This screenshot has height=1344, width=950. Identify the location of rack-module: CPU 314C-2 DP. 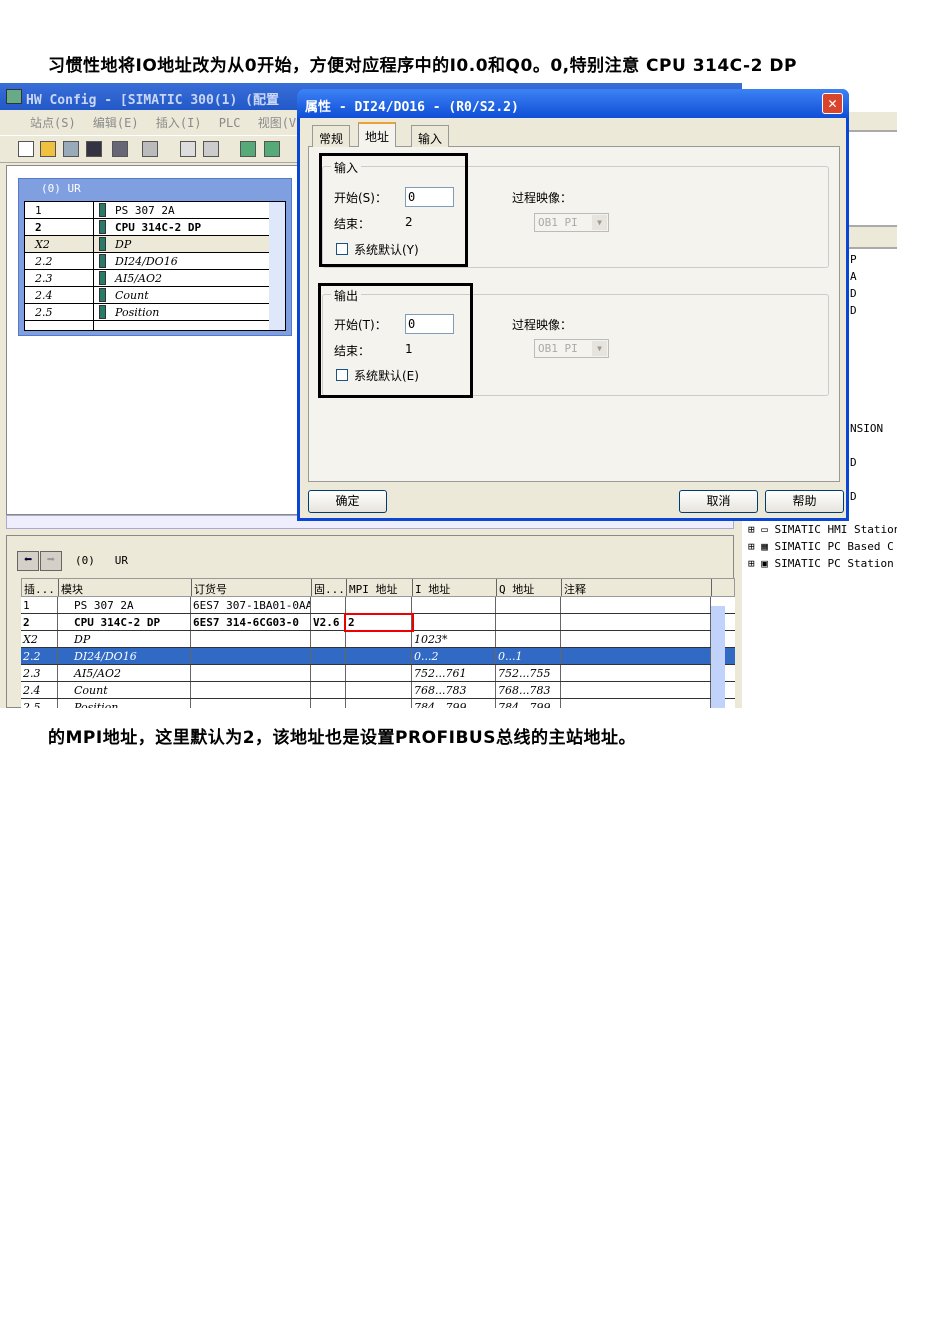
(158, 227).